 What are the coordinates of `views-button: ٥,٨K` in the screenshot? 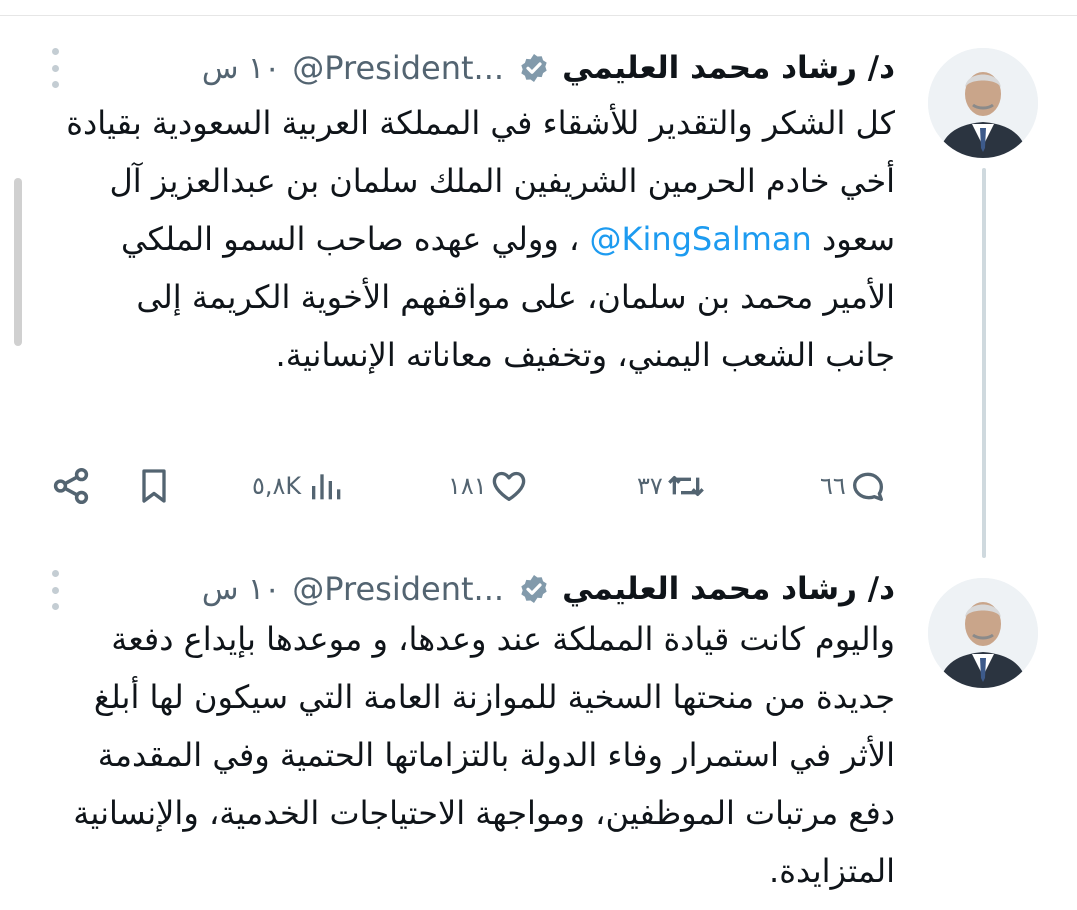 It's located at (299, 486).